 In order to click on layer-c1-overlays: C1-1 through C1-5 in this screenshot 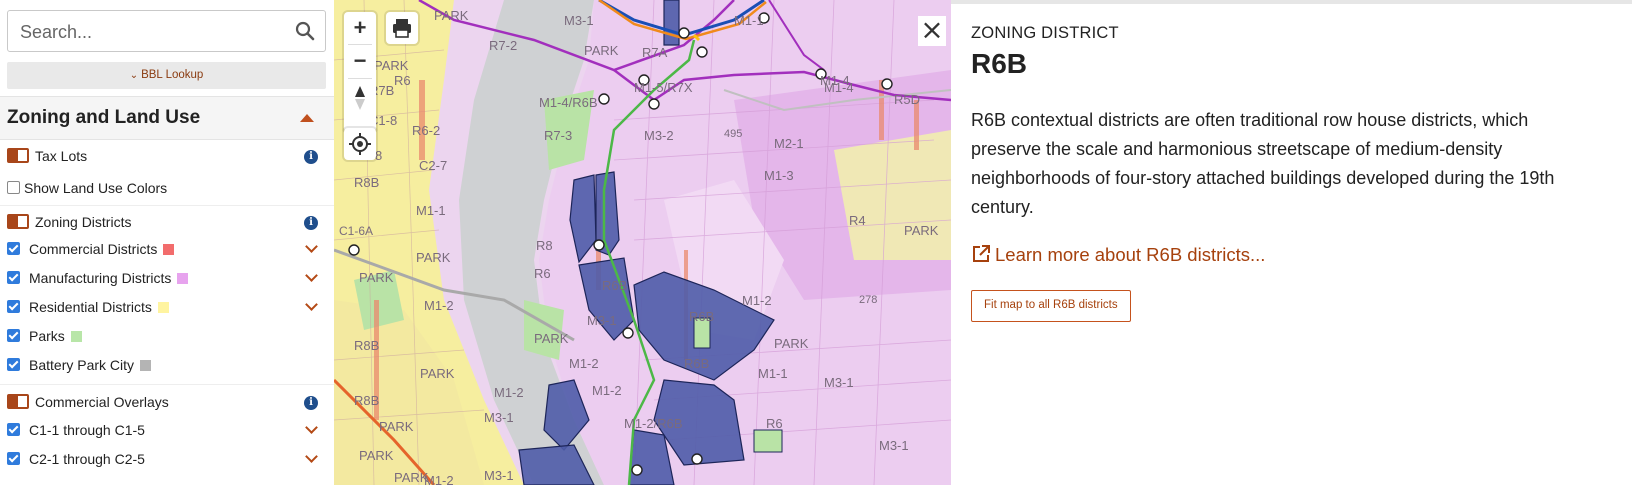, I will do `click(167, 431)`.